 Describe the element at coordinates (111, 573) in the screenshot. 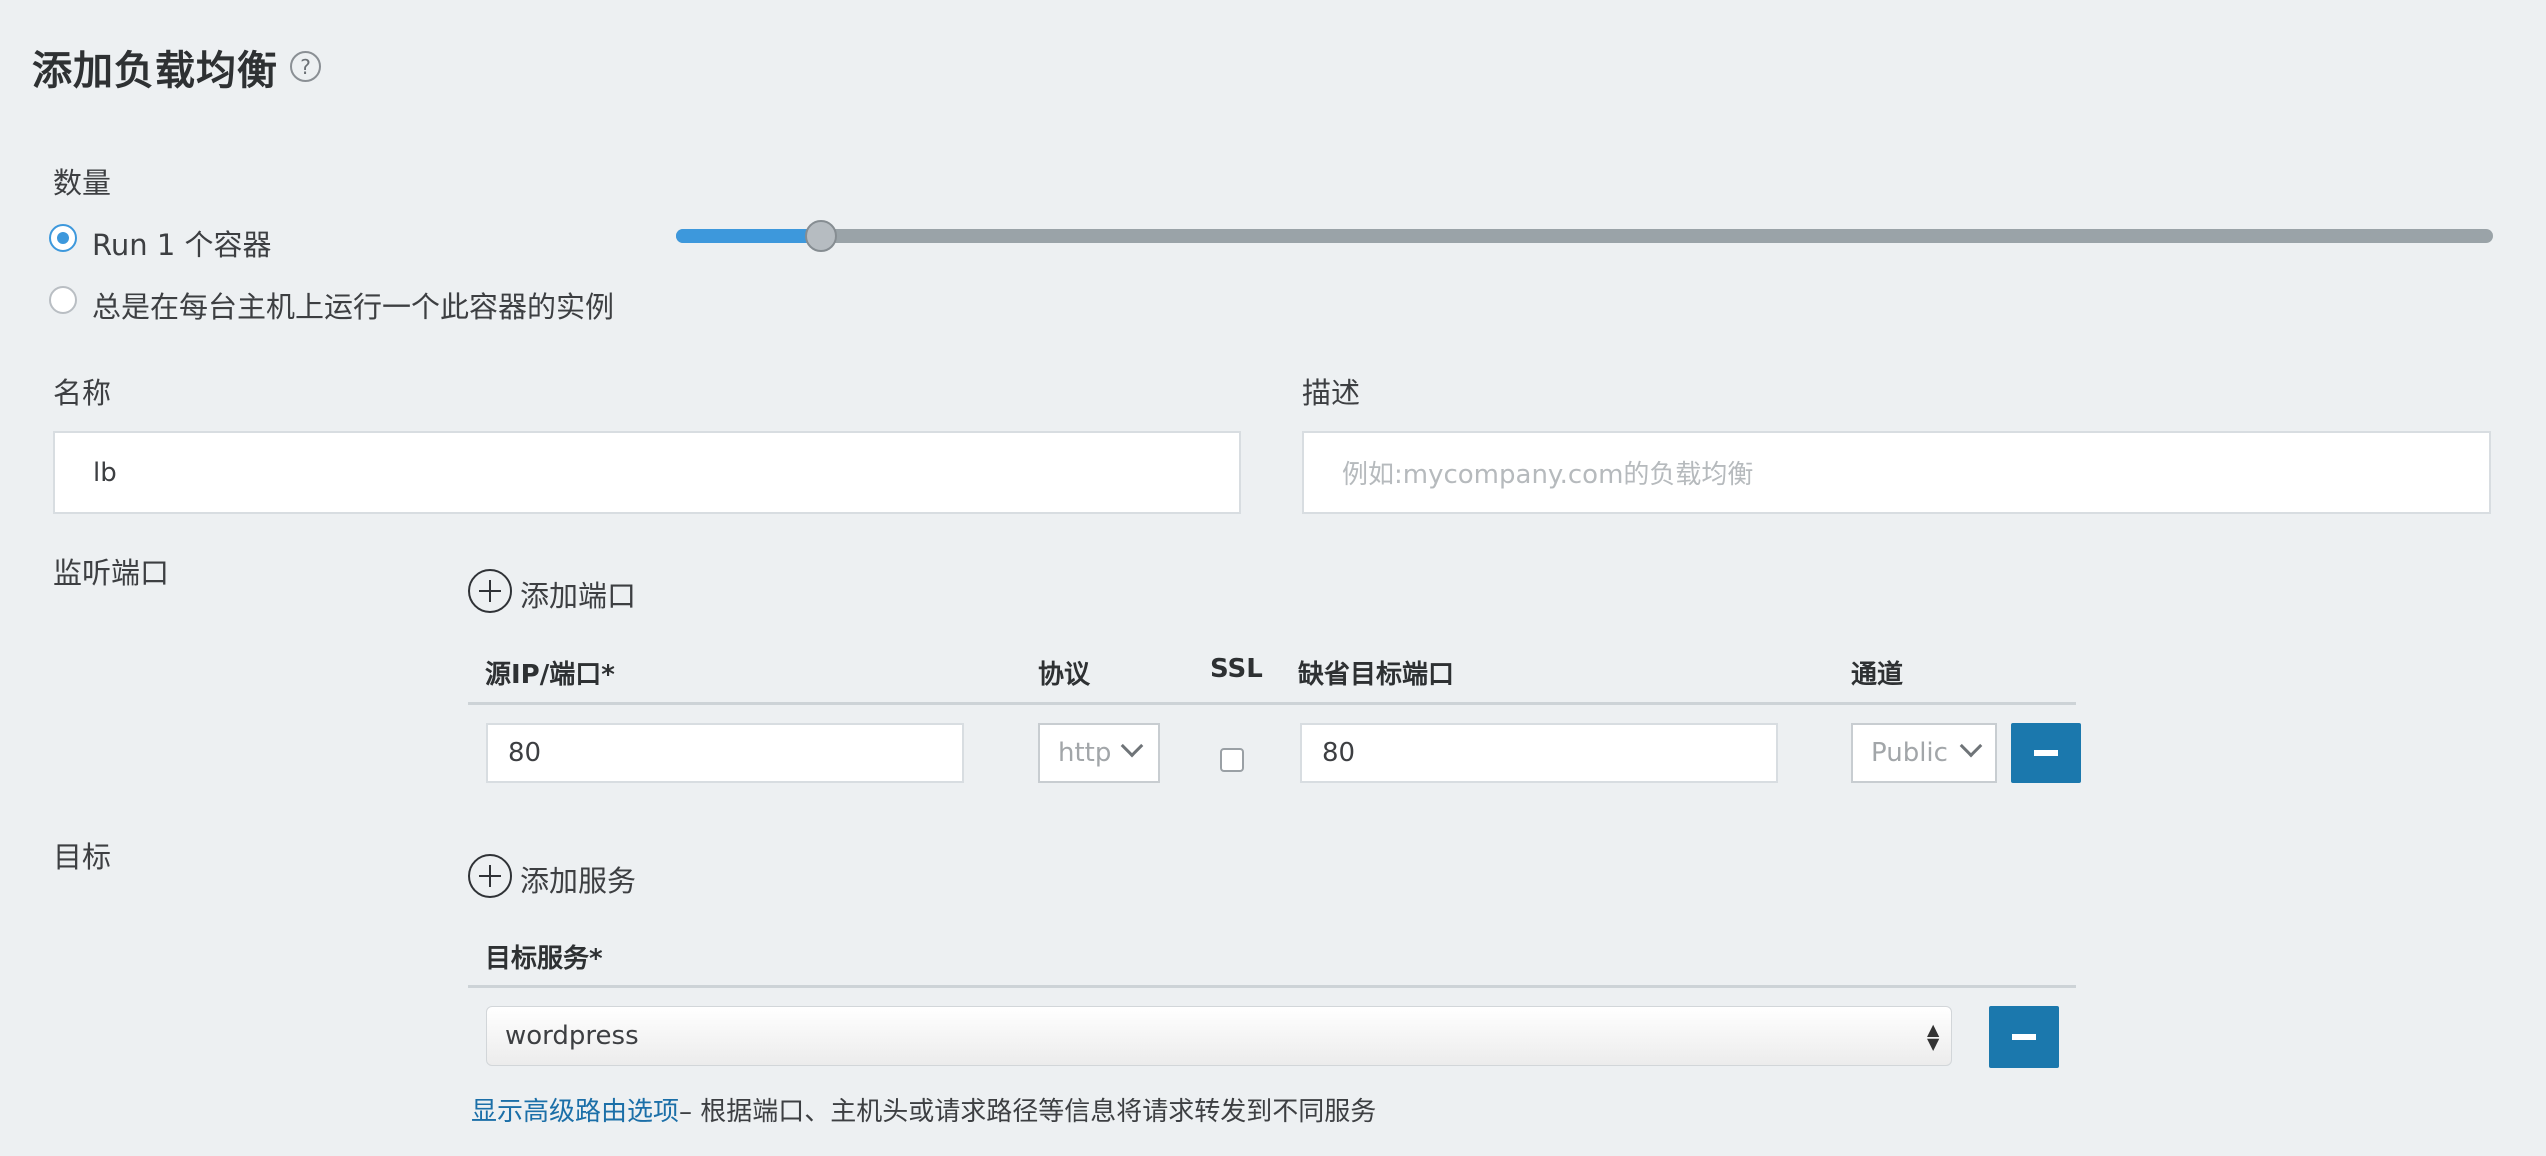

I see `ports-label: 监听端口` at that location.